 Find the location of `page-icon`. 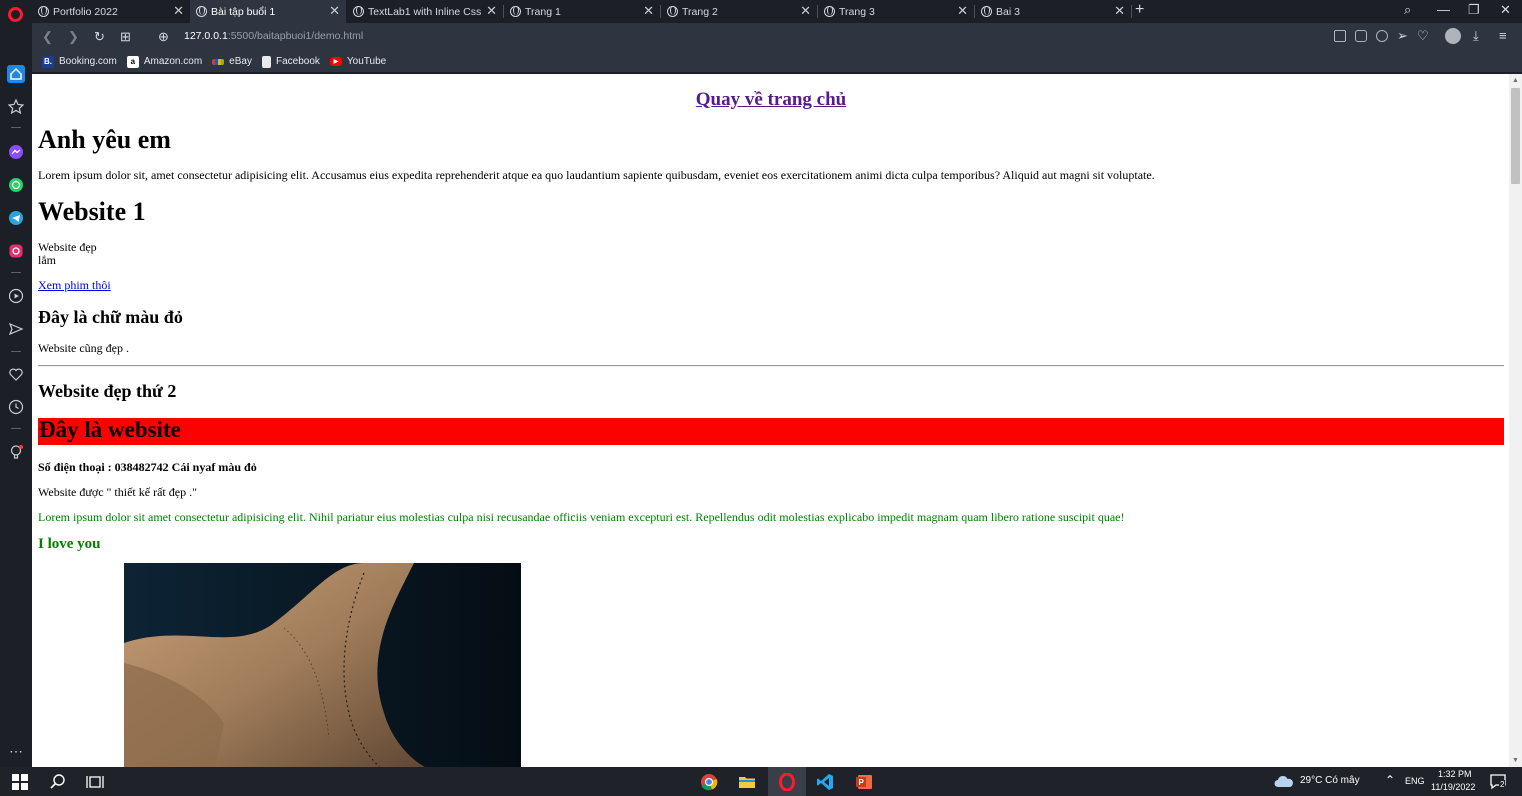

page-icon is located at coordinates (266, 61).